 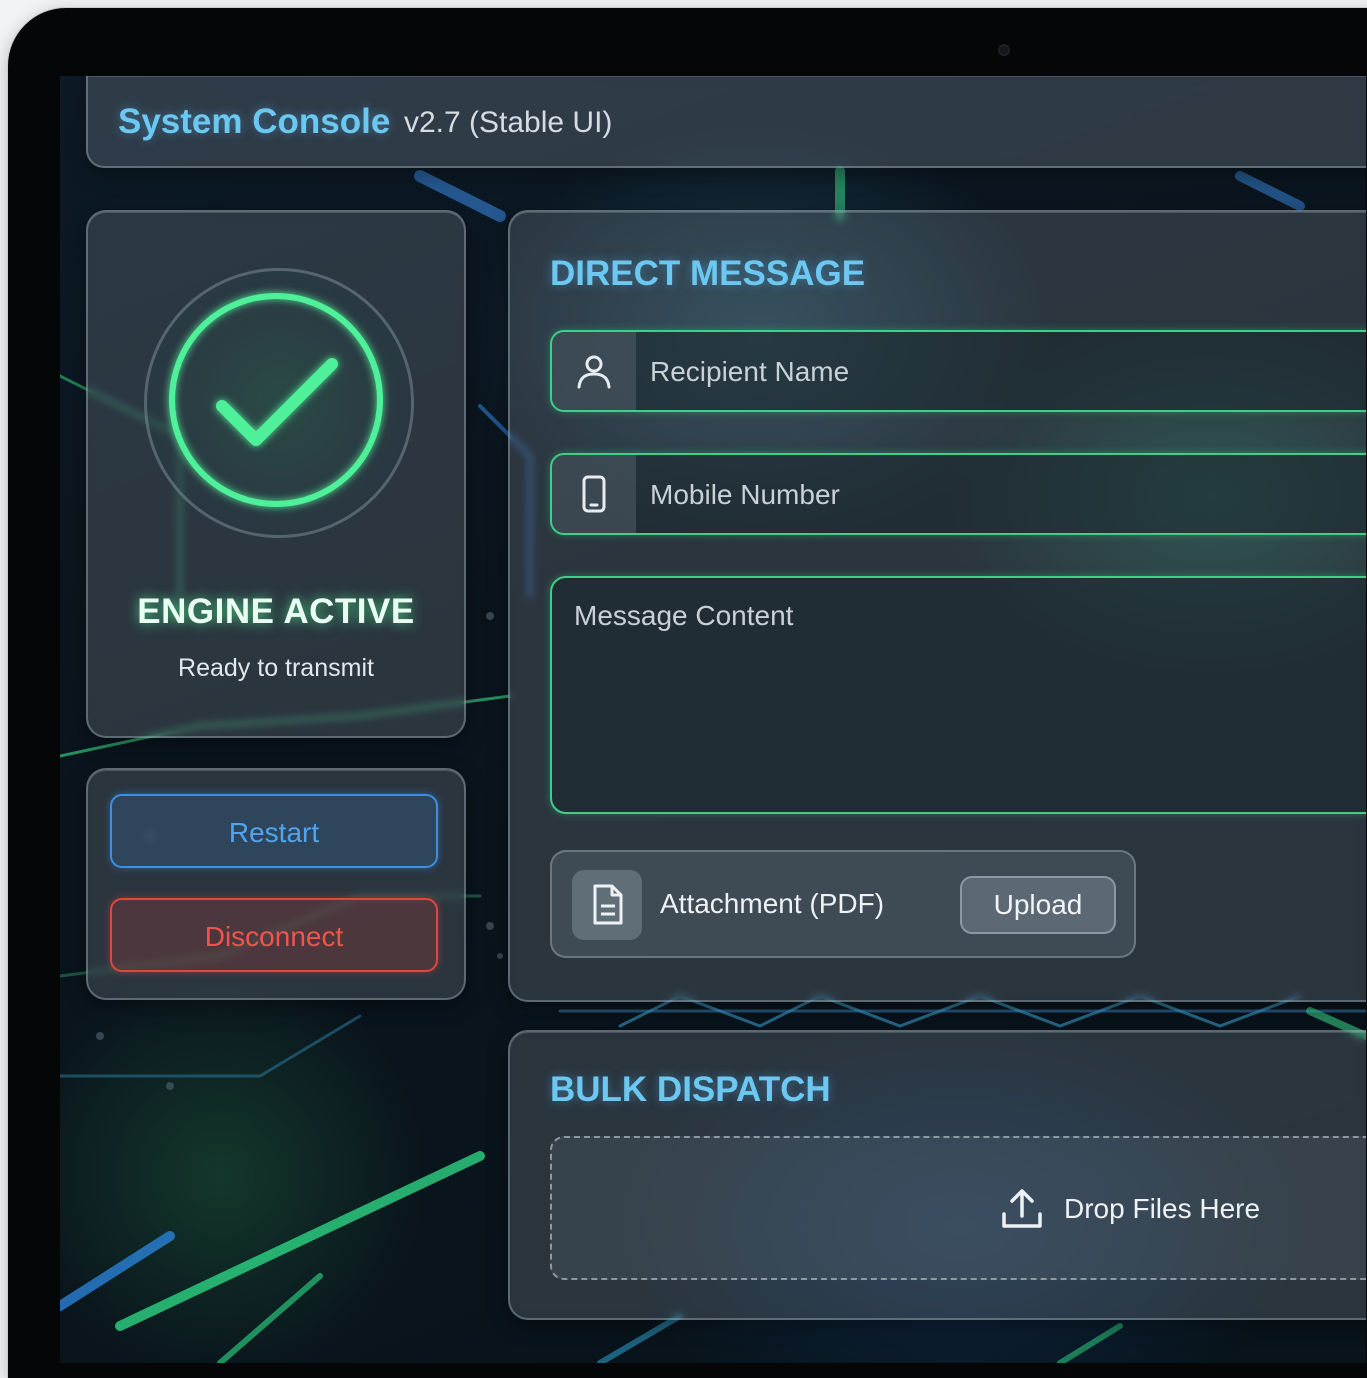 I want to click on app-version: v2.7 (Stable UI), so click(x=508, y=122).